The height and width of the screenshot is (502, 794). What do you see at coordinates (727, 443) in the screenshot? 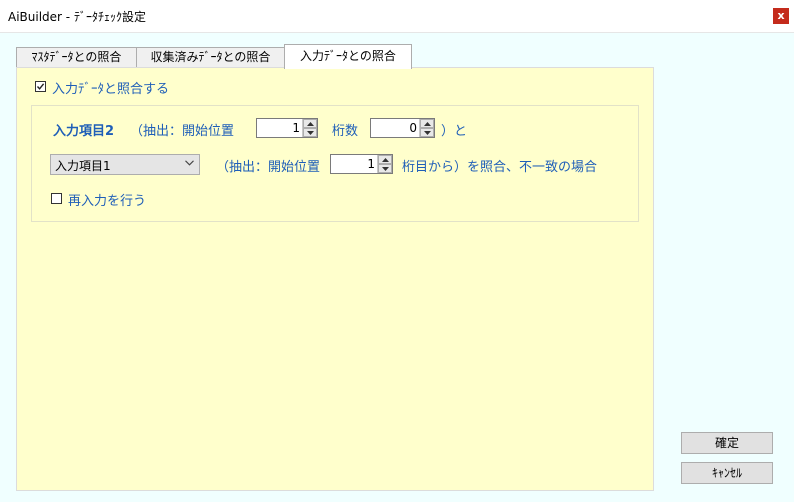
I see `confirm-button: 確定` at bounding box center [727, 443].